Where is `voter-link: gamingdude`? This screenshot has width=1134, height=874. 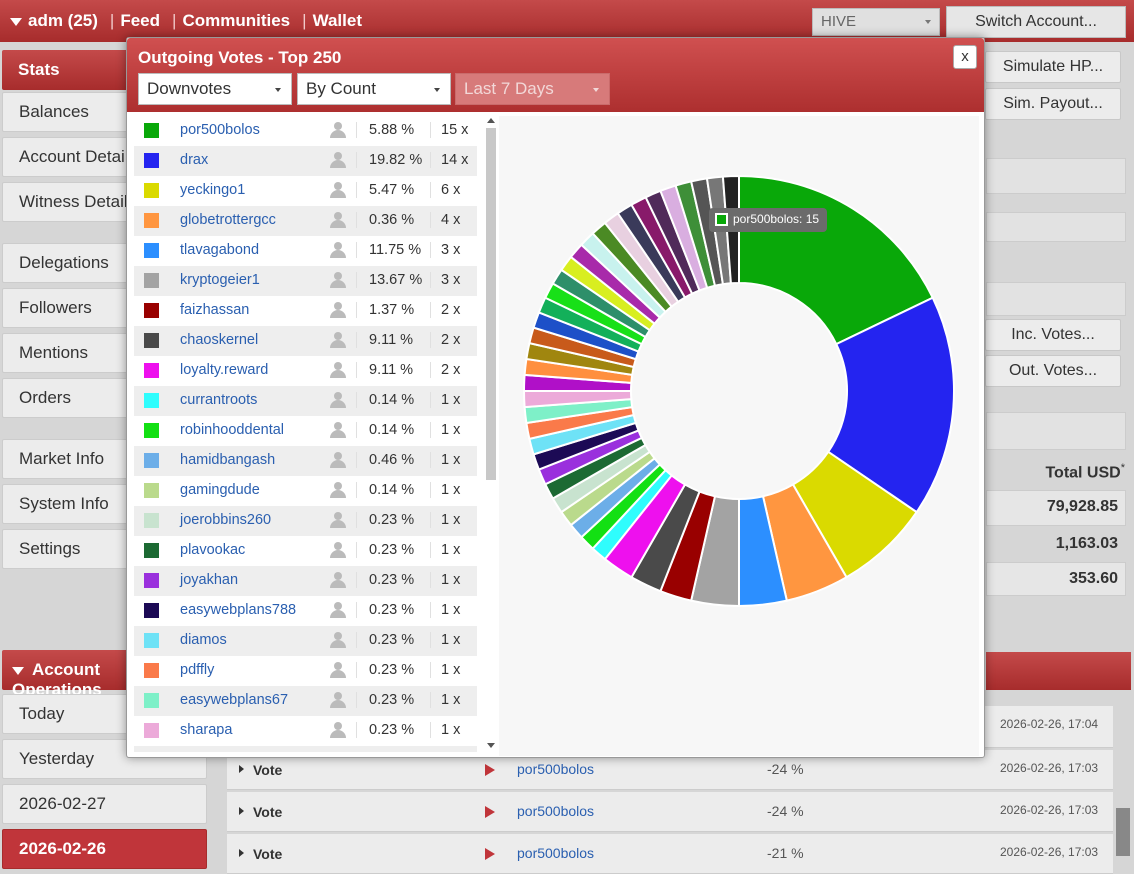 voter-link: gamingdude is located at coordinates (220, 490).